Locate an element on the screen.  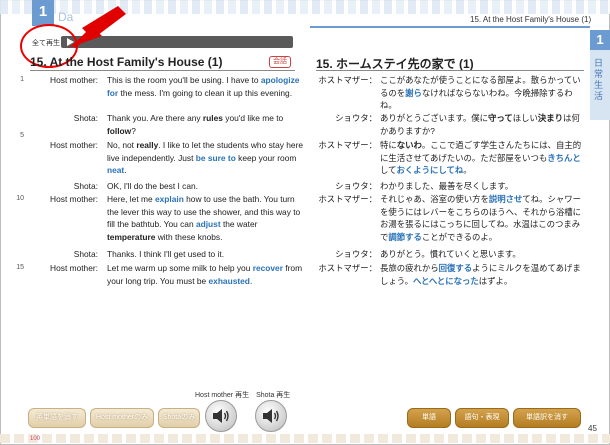
host-mother-only-button: Host motherのみ is located at coordinates (122, 418).